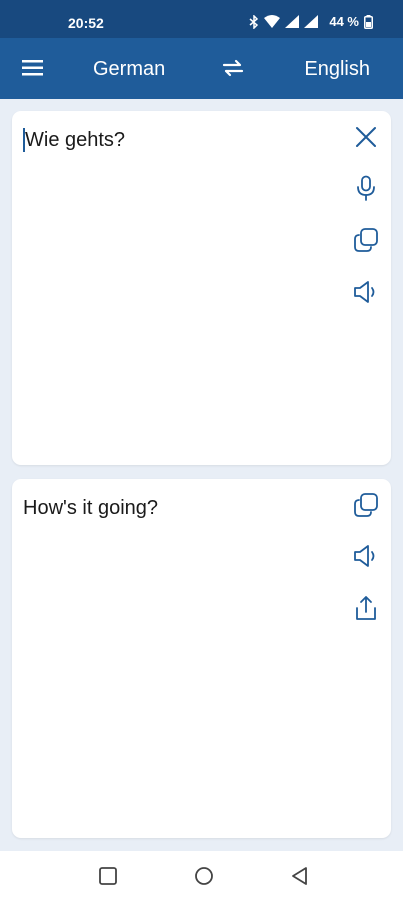 This screenshot has width=403, height=900. I want to click on speak-translation-button, so click(366, 556).